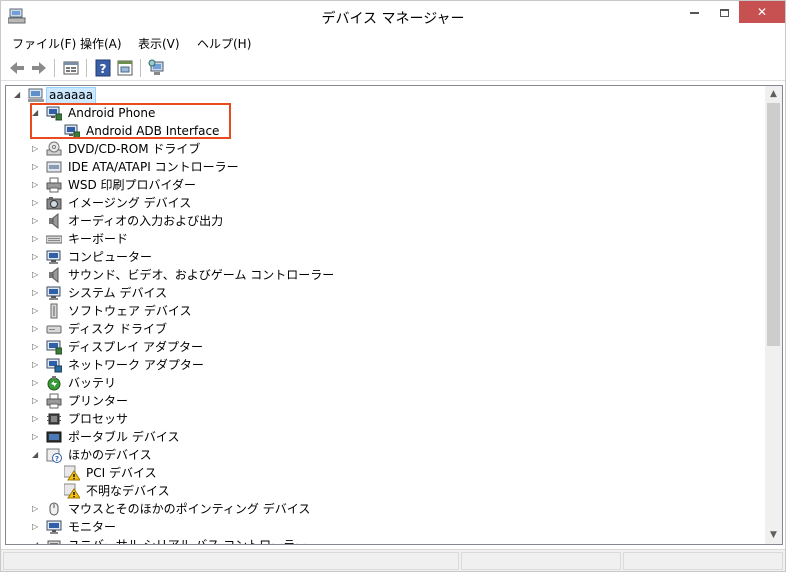 The width and height of the screenshot is (786, 572). What do you see at coordinates (376, 95) in the screenshot?
I see `tree-root: ◢ aaaaaa` at bounding box center [376, 95].